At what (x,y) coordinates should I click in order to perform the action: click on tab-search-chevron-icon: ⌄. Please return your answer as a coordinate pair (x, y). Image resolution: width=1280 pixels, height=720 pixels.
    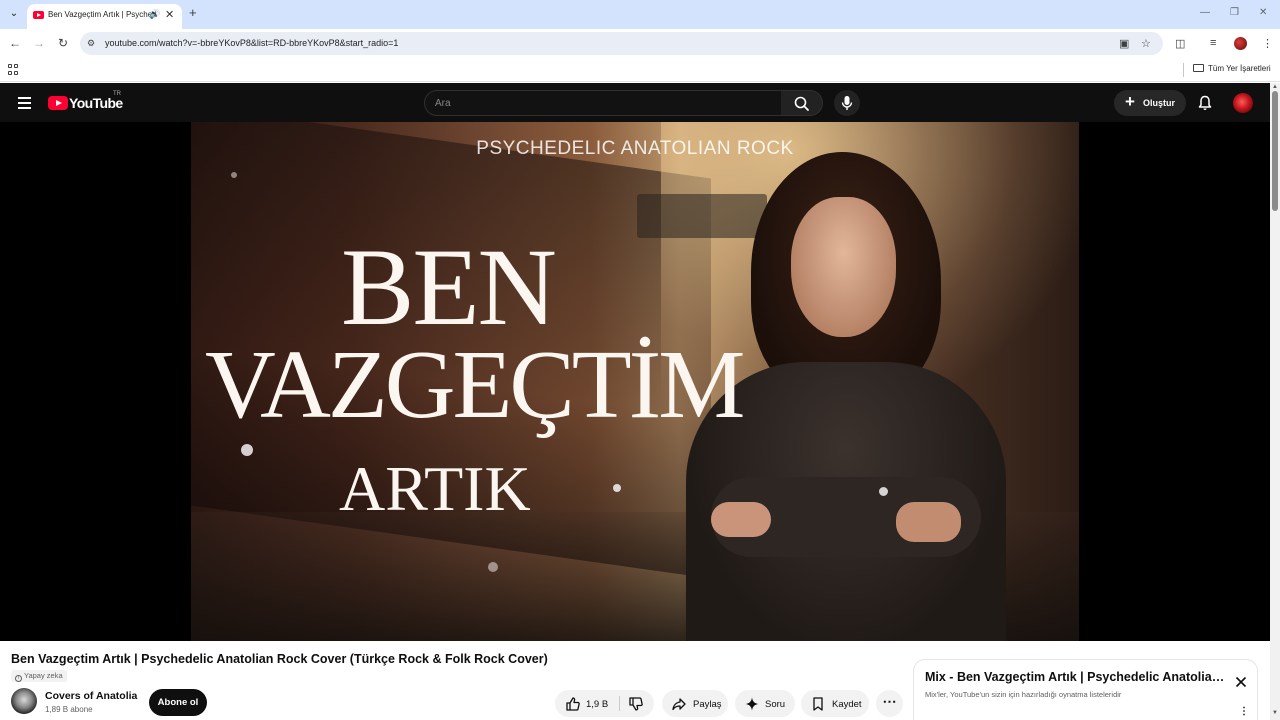
    Looking at the image, I should click on (14, 14).